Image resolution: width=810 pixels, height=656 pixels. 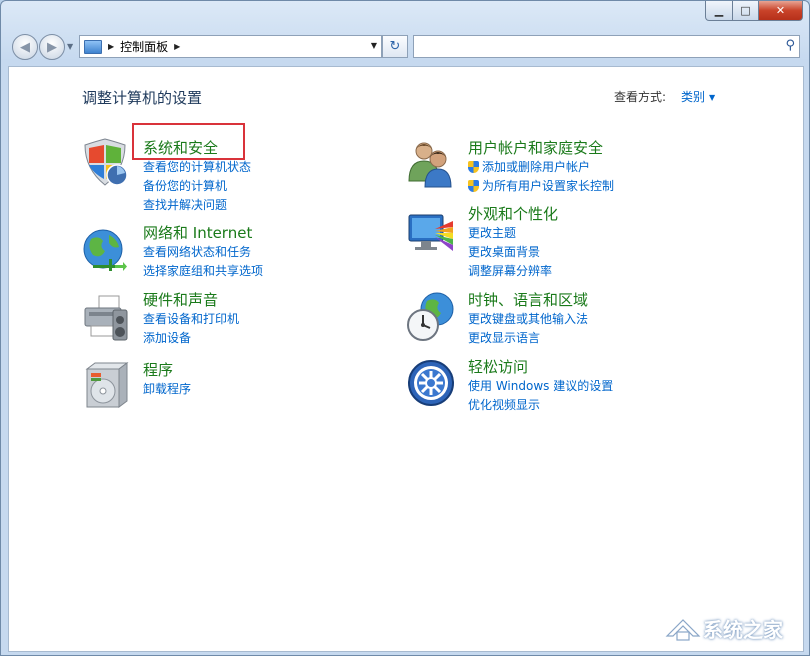 What do you see at coordinates (781, 11) in the screenshot?
I see `close-button: ✕` at bounding box center [781, 11].